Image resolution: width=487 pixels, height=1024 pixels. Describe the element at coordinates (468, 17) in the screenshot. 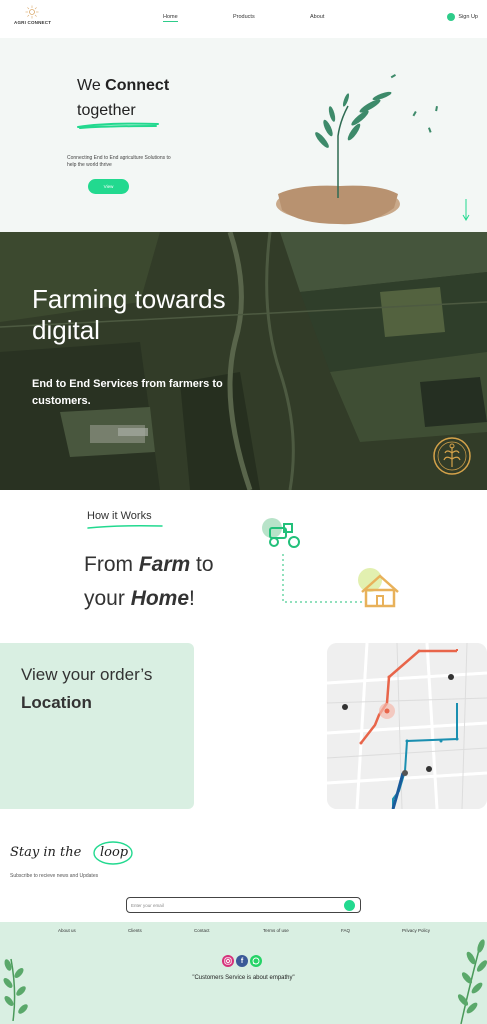

I see `signup-label: Sign Up` at that location.